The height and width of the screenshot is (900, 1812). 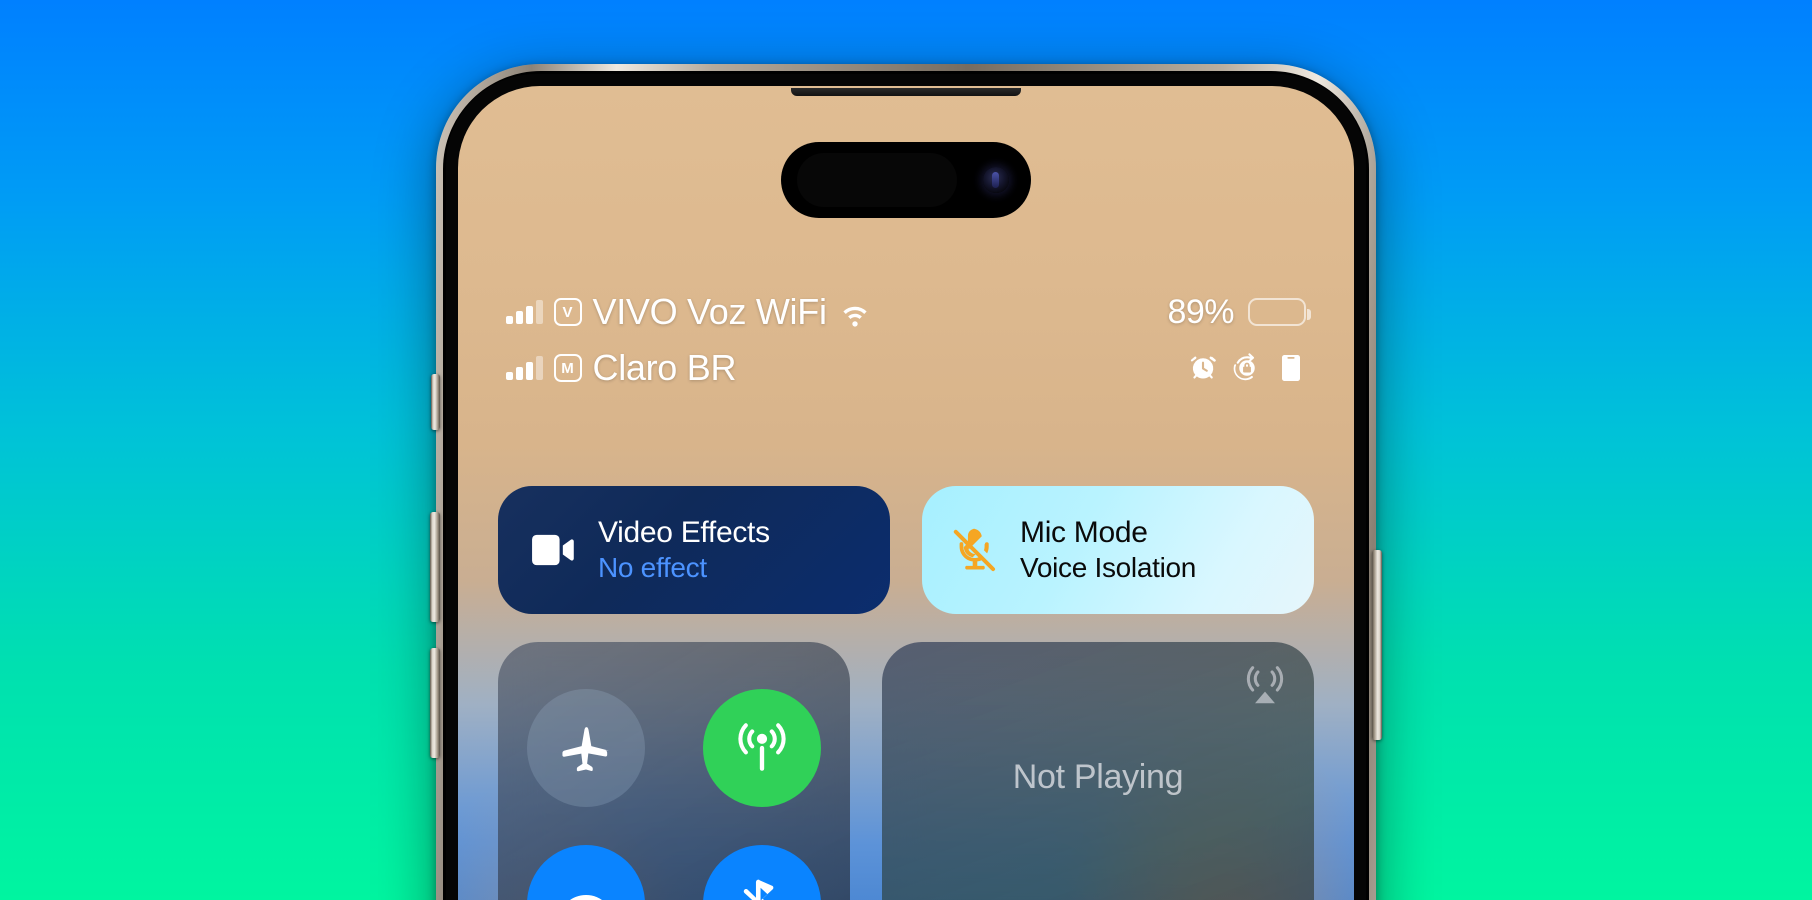 I want to click on cellular-antenna-icon, so click(x=762, y=747).